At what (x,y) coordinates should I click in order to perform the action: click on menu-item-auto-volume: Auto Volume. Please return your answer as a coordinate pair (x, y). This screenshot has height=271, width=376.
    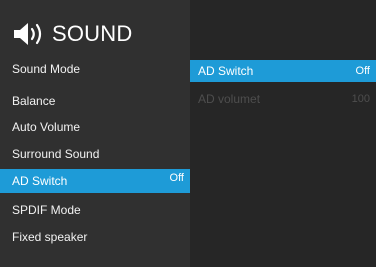
    Looking at the image, I should click on (95, 127).